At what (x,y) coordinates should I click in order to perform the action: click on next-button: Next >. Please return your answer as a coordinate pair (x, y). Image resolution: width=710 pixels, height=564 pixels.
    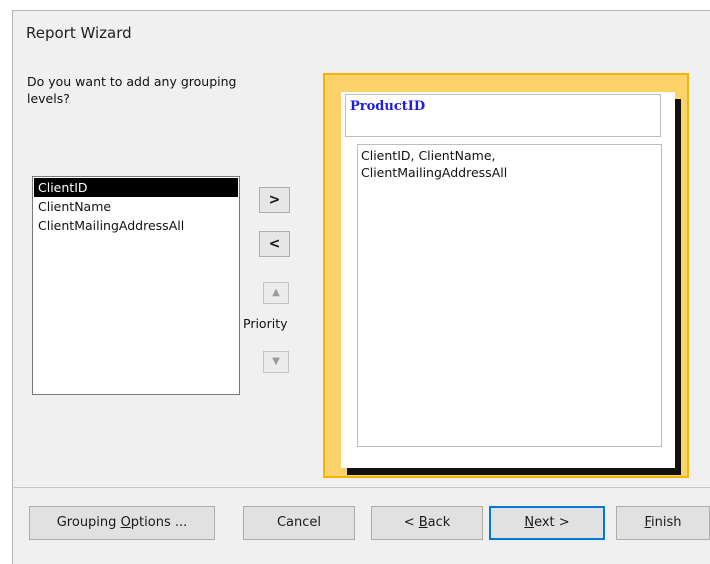
    Looking at the image, I should click on (547, 523).